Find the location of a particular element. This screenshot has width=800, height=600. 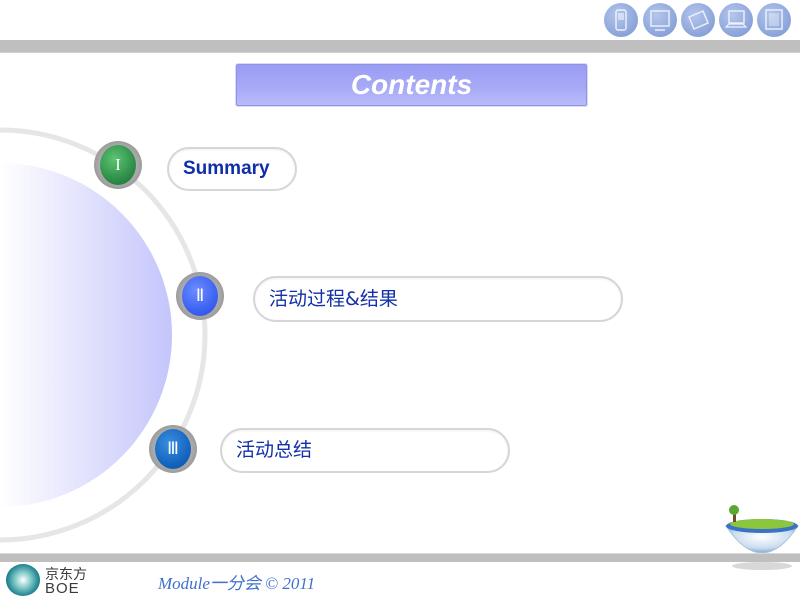

monitor-icon is located at coordinates (660, 20).